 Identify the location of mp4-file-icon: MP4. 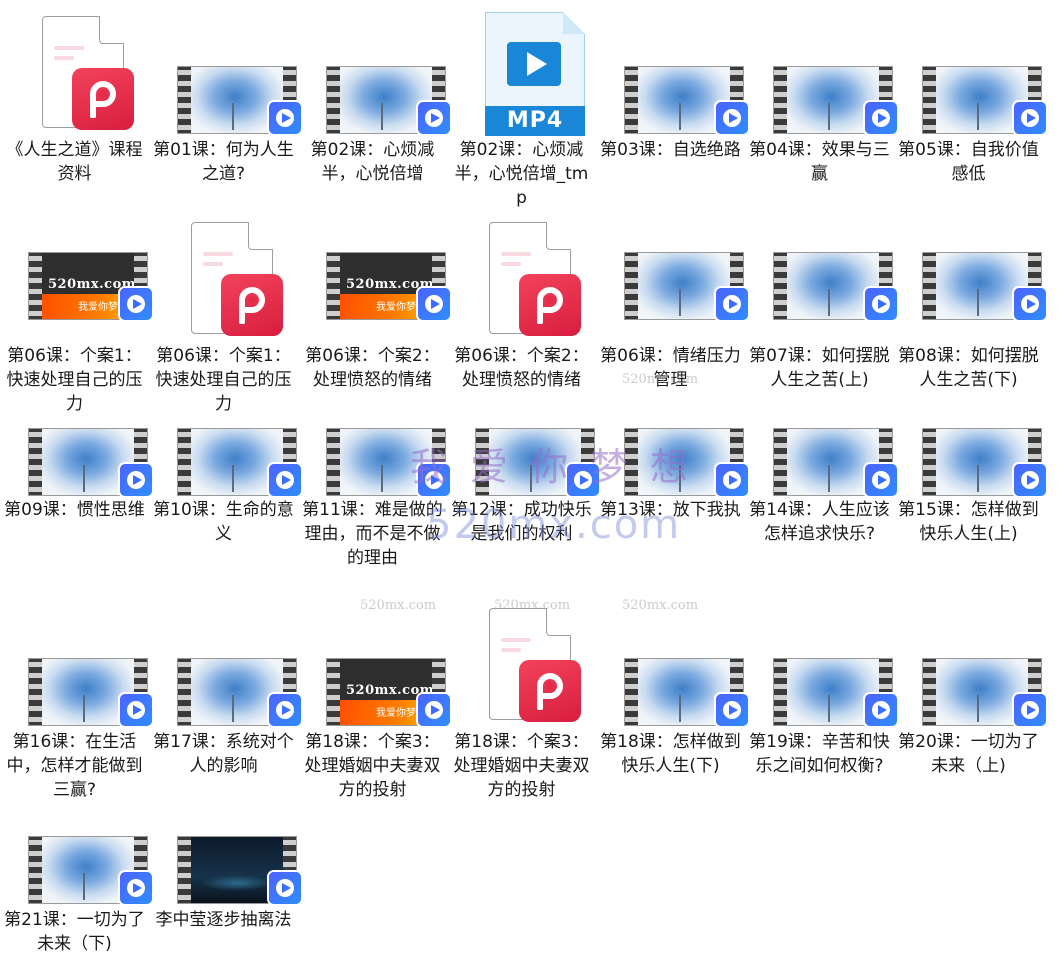
(535, 74).